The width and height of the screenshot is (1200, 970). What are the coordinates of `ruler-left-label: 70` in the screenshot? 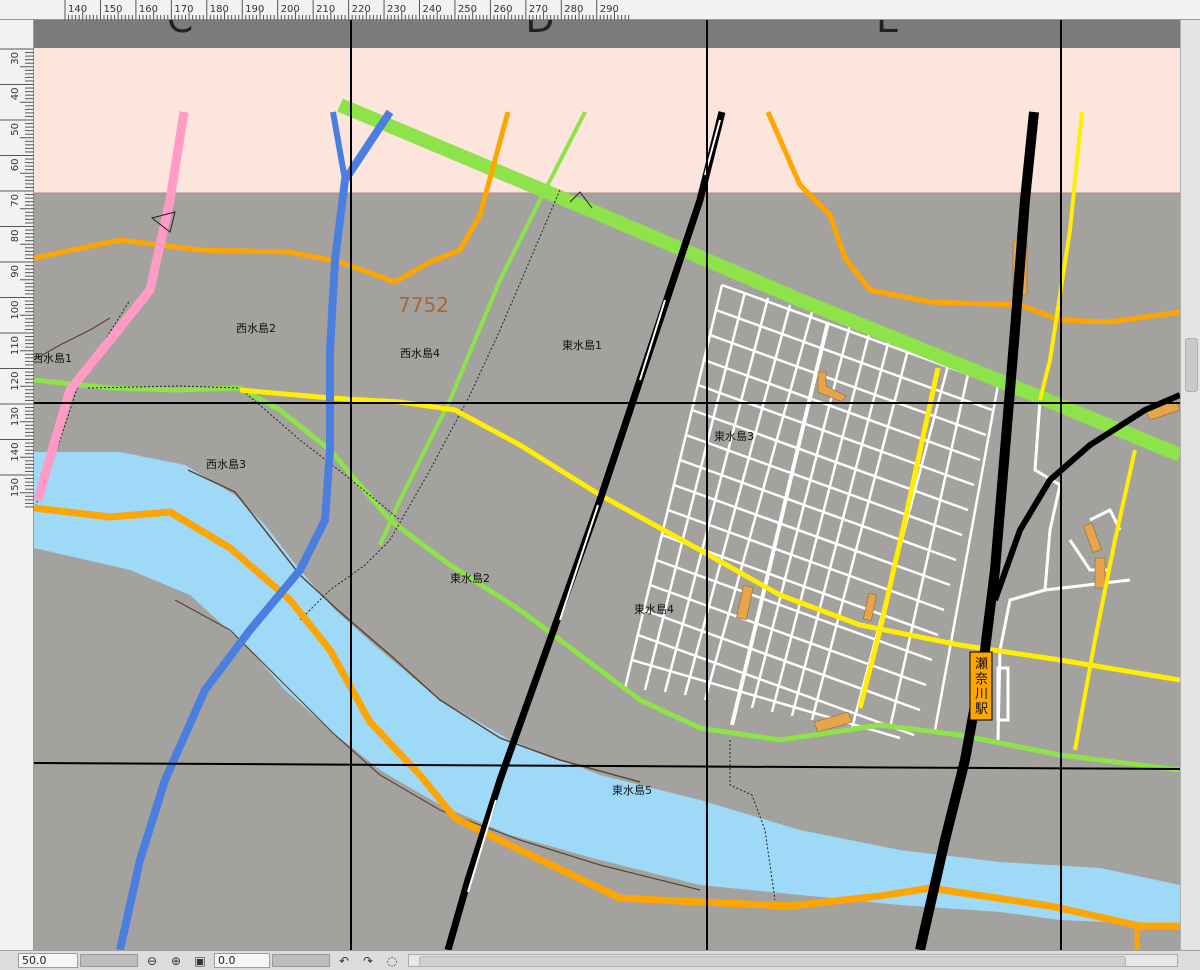 It's located at (15, 200).